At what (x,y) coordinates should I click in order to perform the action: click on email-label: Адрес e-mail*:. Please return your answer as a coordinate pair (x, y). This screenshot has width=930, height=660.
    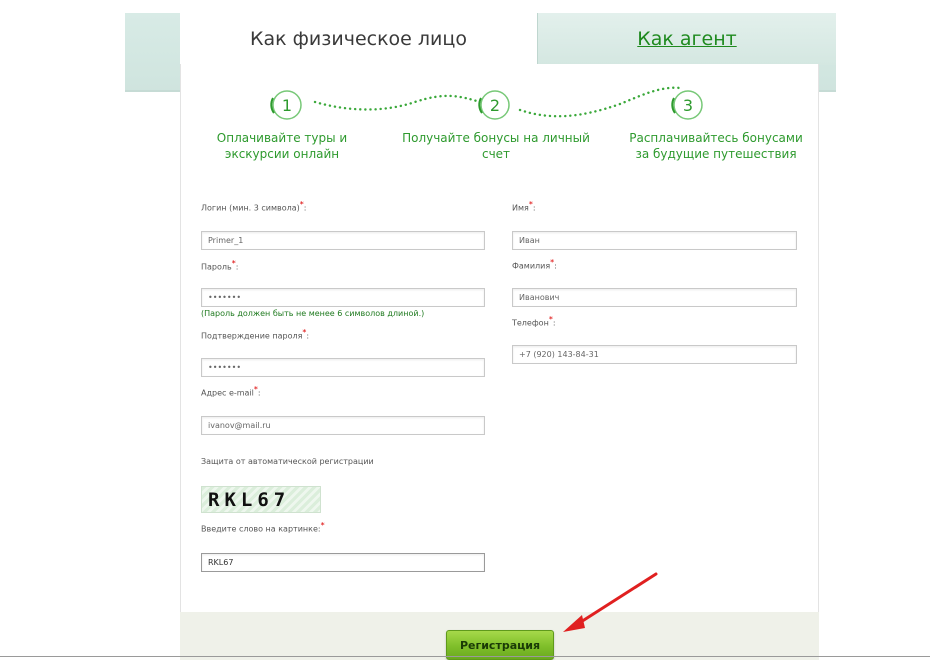
    Looking at the image, I should click on (231, 391).